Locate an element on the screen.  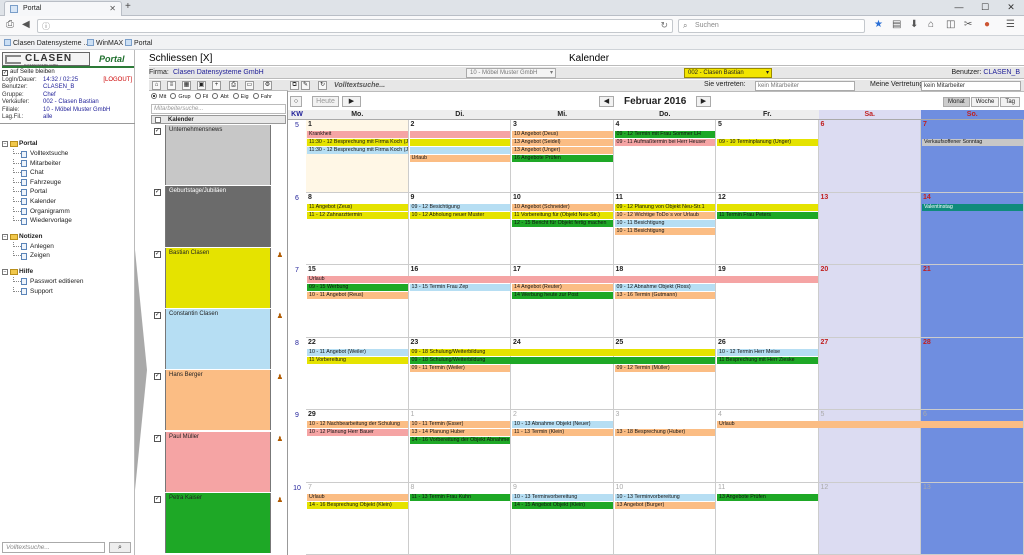
filter-radio: Abt is located at coordinates (221, 96).